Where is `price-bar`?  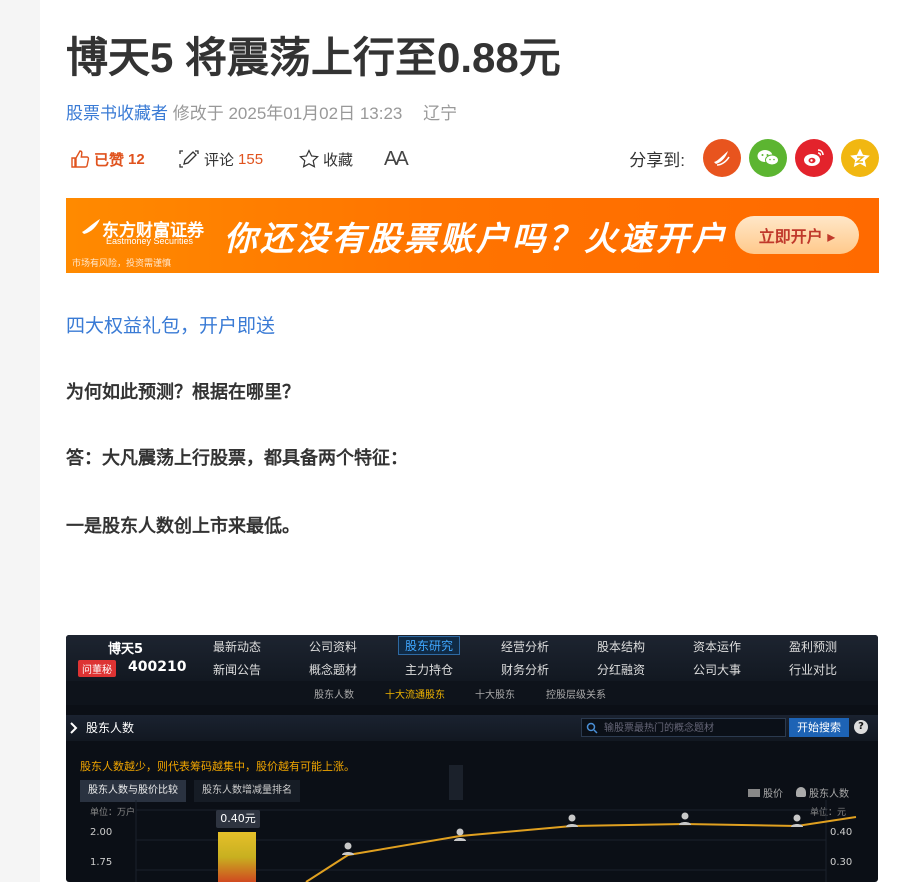 price-bar is located at coordinates (237, 857).